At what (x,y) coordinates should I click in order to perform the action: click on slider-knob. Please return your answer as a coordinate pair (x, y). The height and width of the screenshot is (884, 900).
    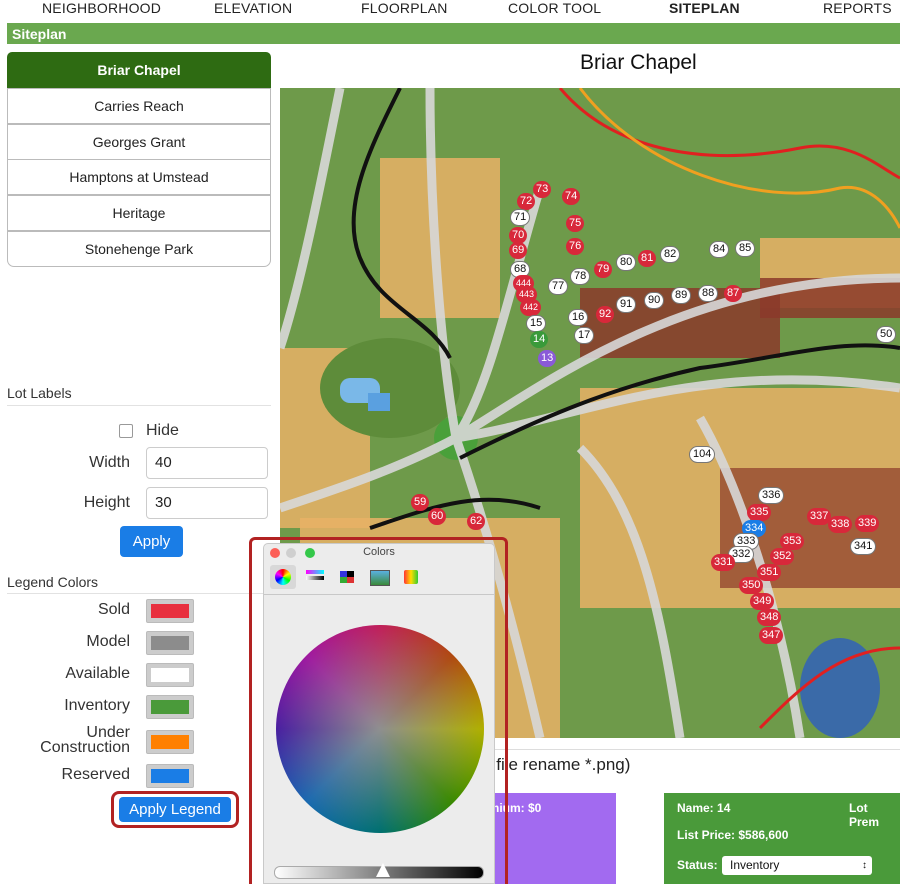
    Looking at the image, I should click on (383, 870).